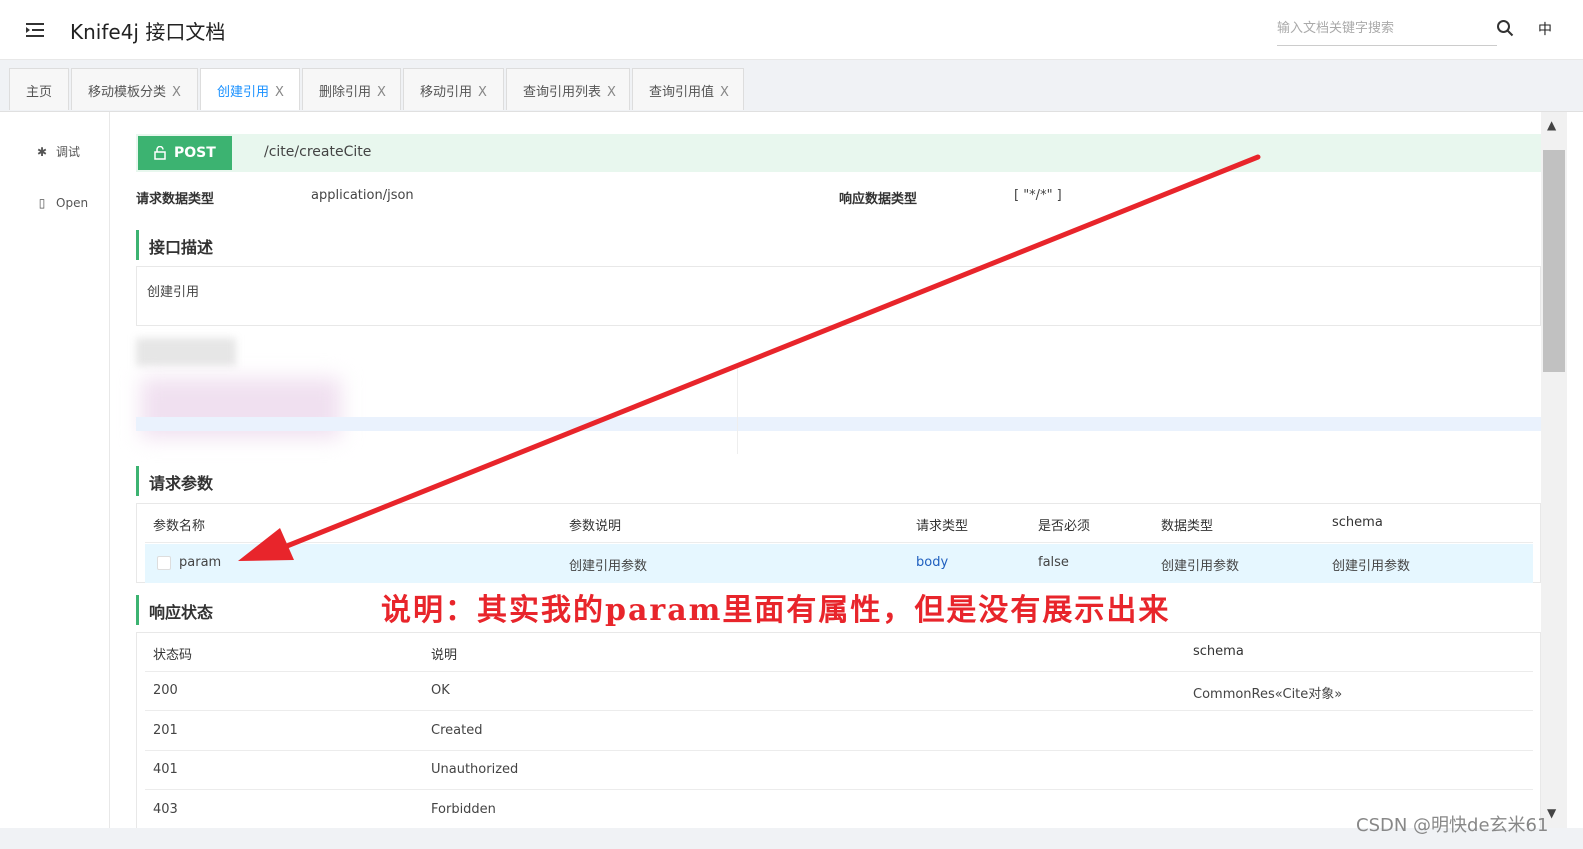 Image resolution: width=1583 pixels, height=849 pixels. I want to click on header: Knife4j 接口文档 中, so click(791, 30).